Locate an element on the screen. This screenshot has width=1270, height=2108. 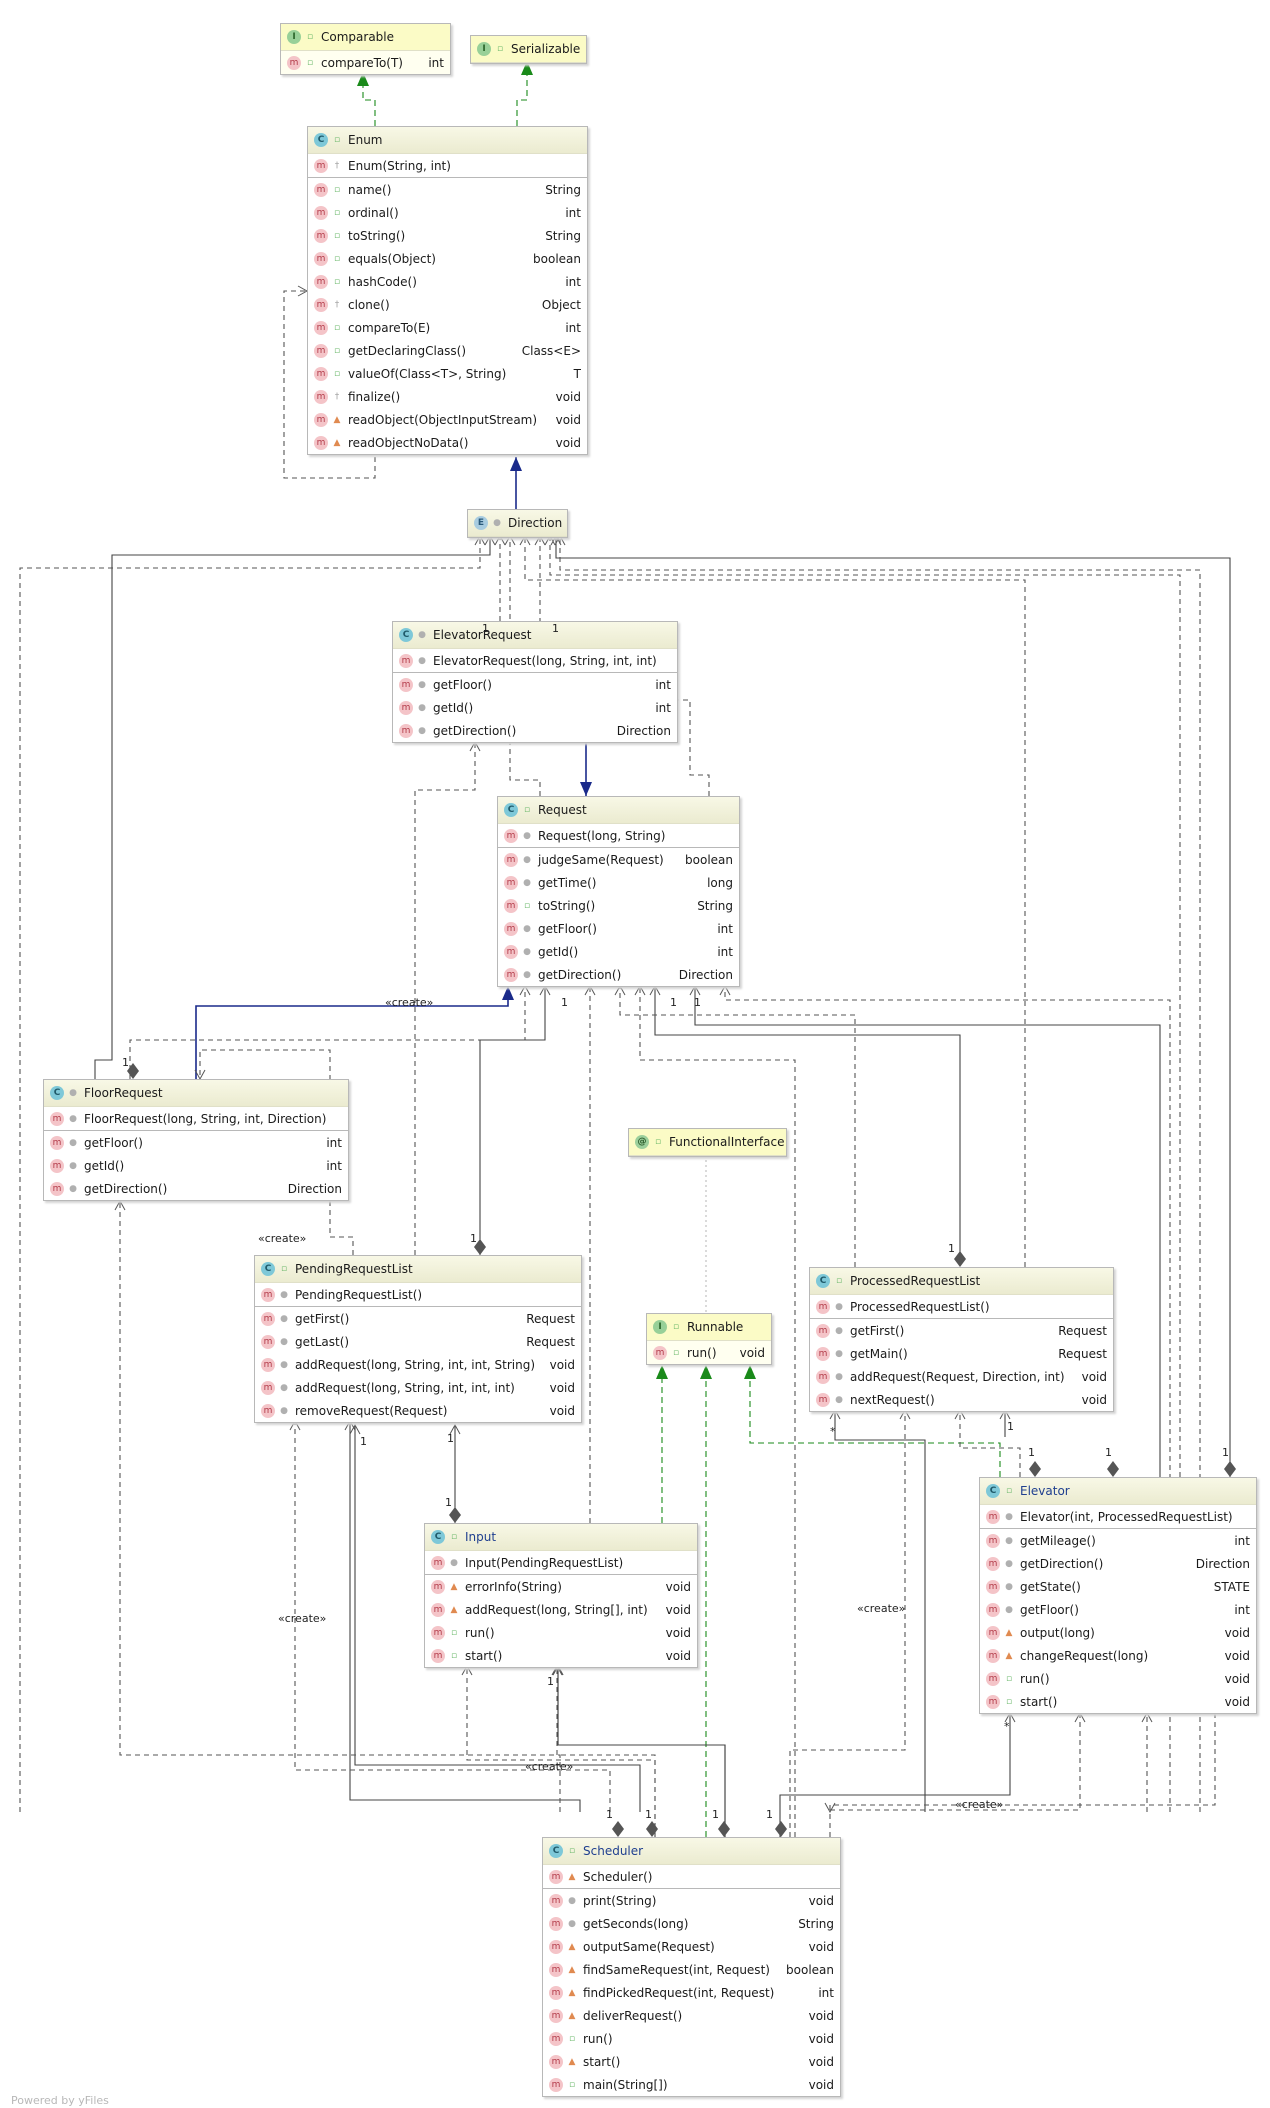
method-row: m ● PendingRequestList() is located at coordinates (418, 1295).